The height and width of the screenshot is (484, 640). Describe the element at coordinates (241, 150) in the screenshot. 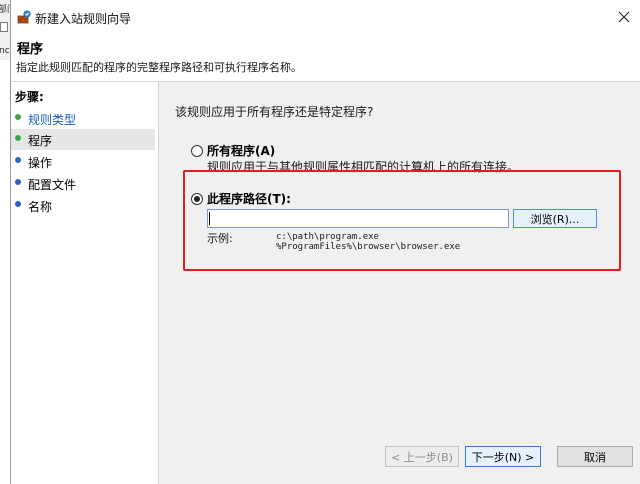

I see `all-programs-label: 所有程序(A)` at that location.